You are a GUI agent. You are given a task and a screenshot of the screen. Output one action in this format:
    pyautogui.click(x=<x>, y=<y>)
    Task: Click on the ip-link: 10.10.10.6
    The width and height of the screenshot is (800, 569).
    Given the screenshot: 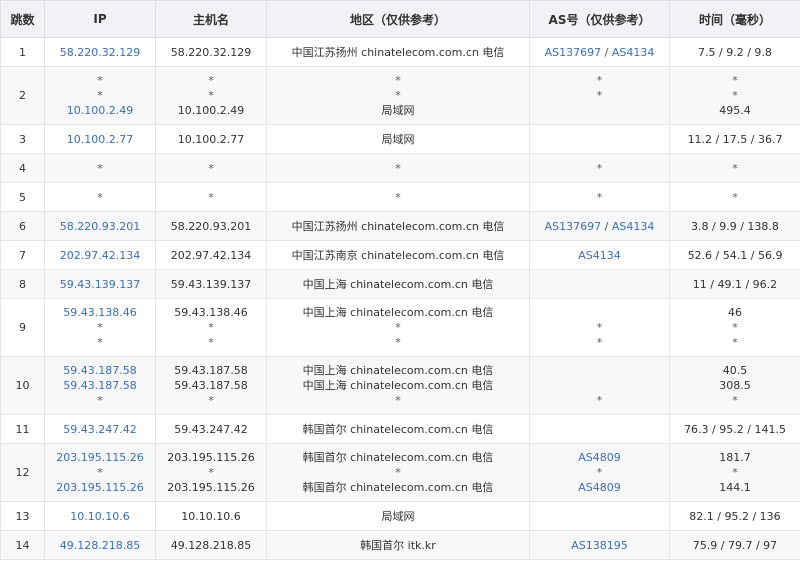 What is the action you would take?
    pyautogui.click(x=100, y=516)
    